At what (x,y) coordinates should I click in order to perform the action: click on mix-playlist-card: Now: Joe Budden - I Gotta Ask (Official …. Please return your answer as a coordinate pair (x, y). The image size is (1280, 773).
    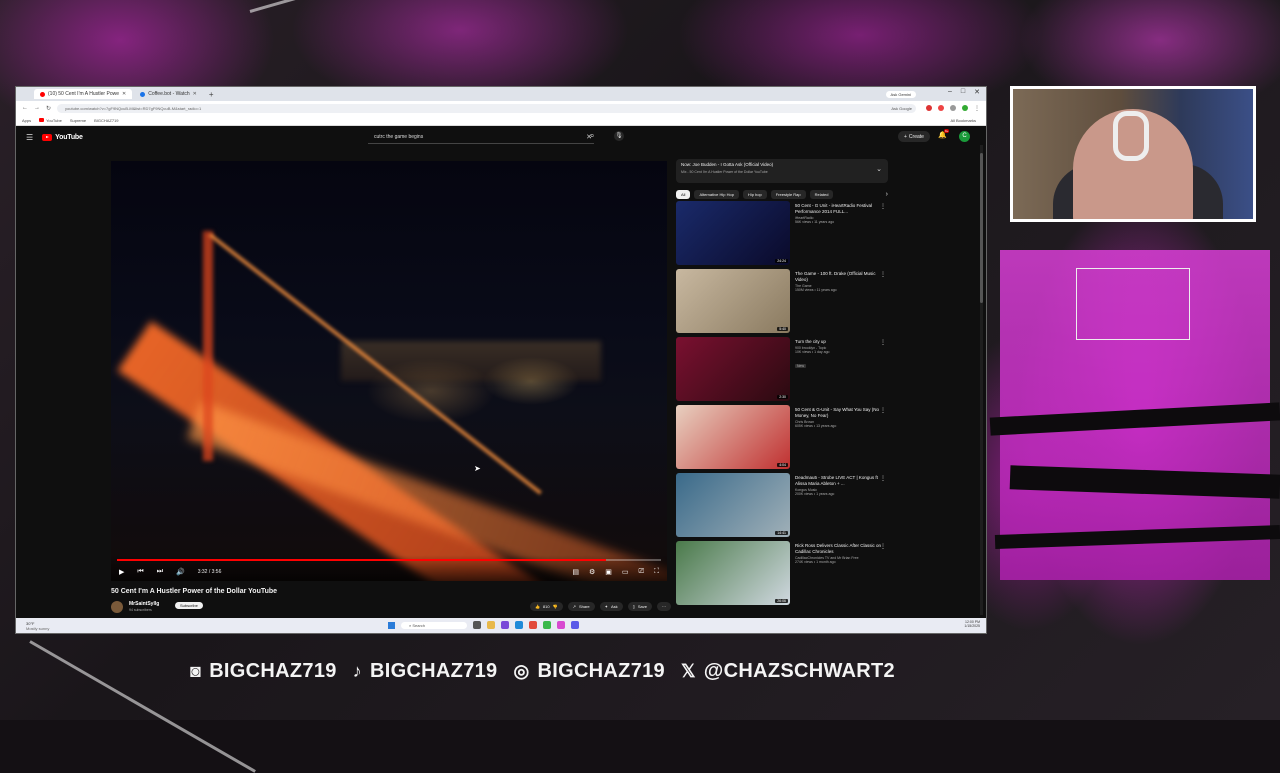
    Looking at the image, I should click on (782, 171).